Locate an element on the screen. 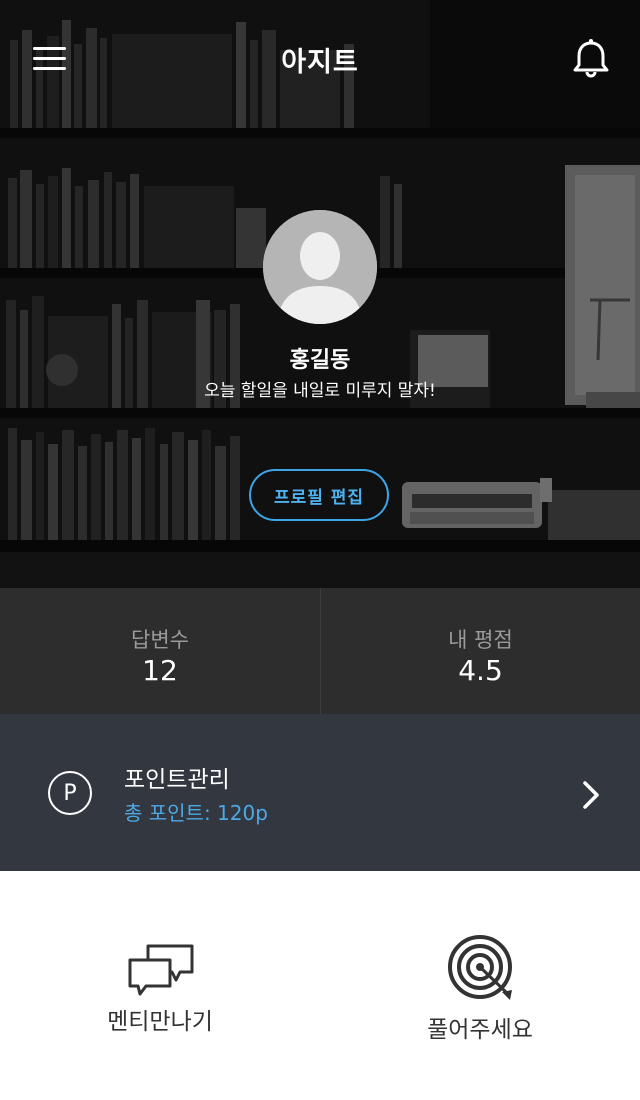 The image size is (640, 1100). solve-request-label: 풀어주세요 is located at coordinates (480, 1030).